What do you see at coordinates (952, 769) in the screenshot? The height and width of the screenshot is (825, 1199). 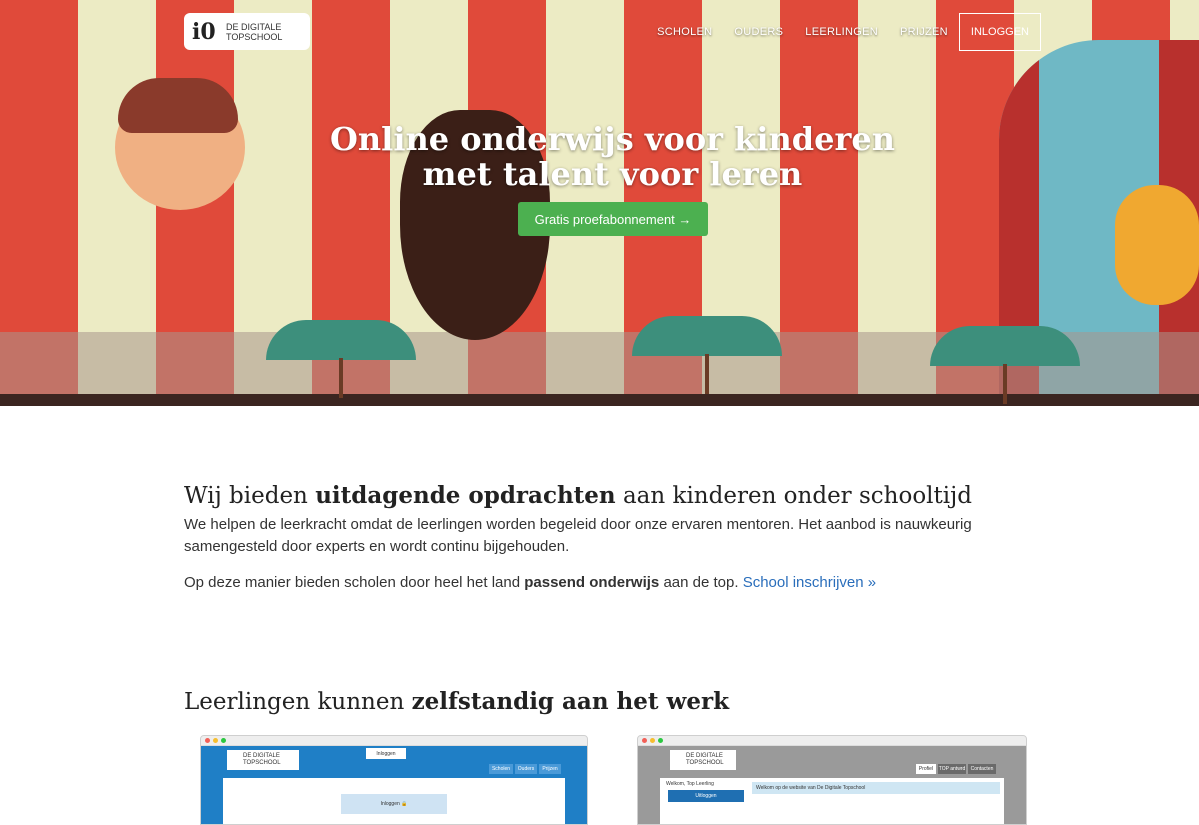 I see `mini-tab: TOP antwrd` at bounding box center [952, 769].